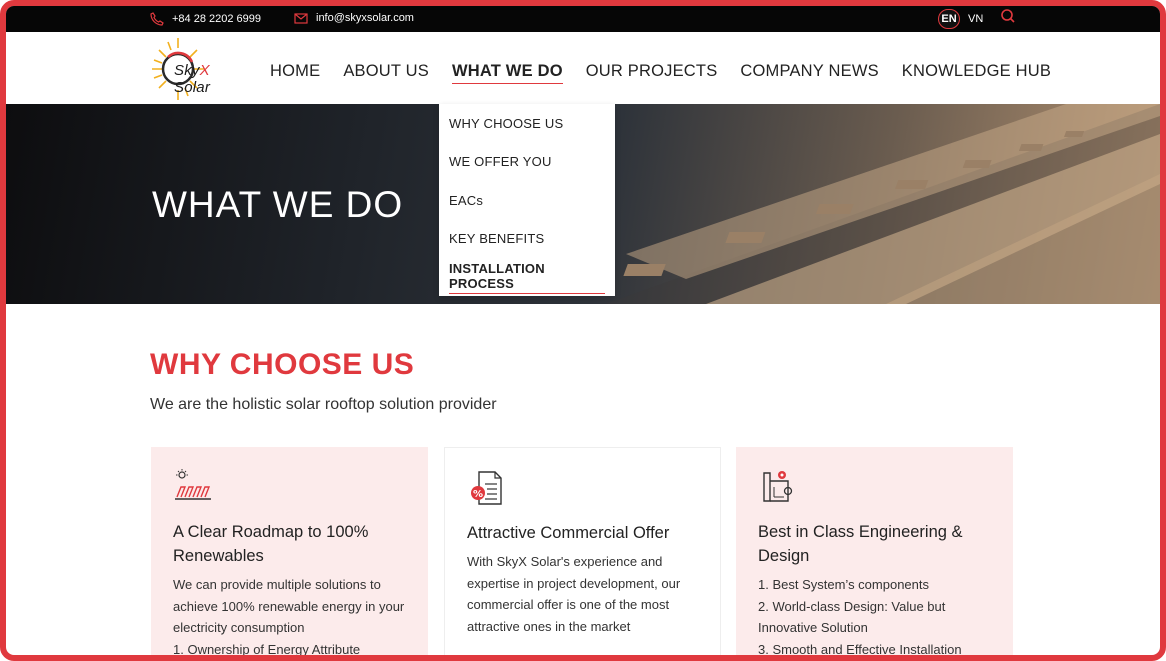 This screenshot has width=1166, height=661. I want to click on language-switcher: EN VN, so click(960, 19).